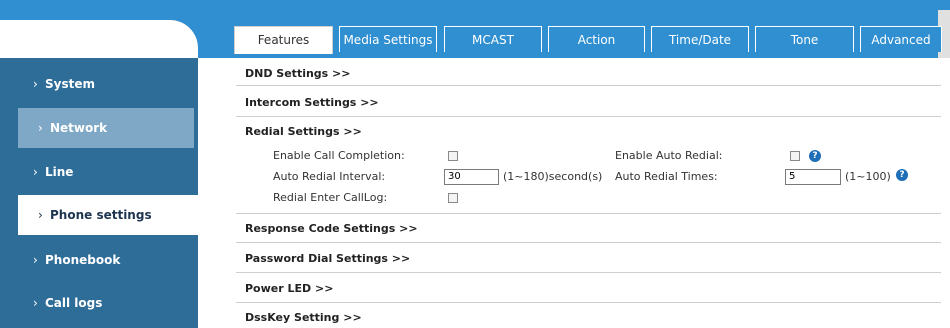  Describe the element at coordinates (99, 39) in the screenshot. I see `sidebar-top-cap` at that location.